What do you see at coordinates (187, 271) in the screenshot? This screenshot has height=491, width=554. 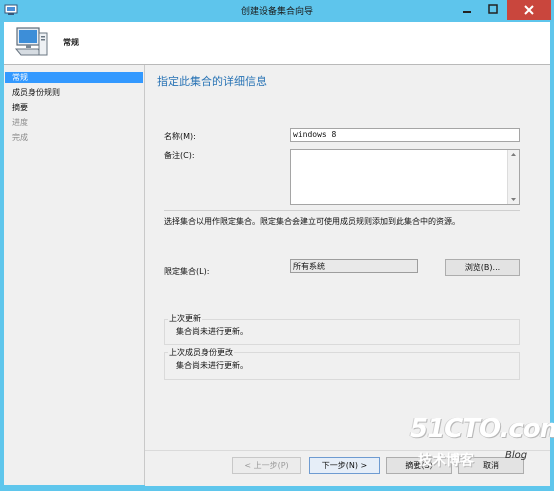 I see `limiting-collection-label: 限定集合(L):` at bounding box center [187, 271].